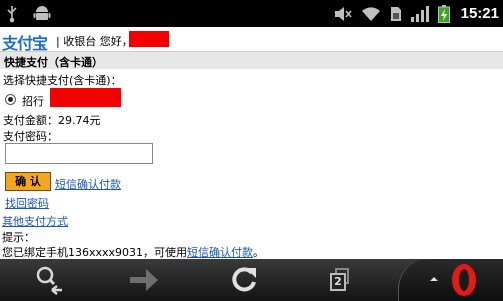 Image resolution: width=503 pixels, height=301 pixels. What do you see at coordinates (370, 13) in the screenshot?
I see `wifi-icon` at bounding box center [370, 13].